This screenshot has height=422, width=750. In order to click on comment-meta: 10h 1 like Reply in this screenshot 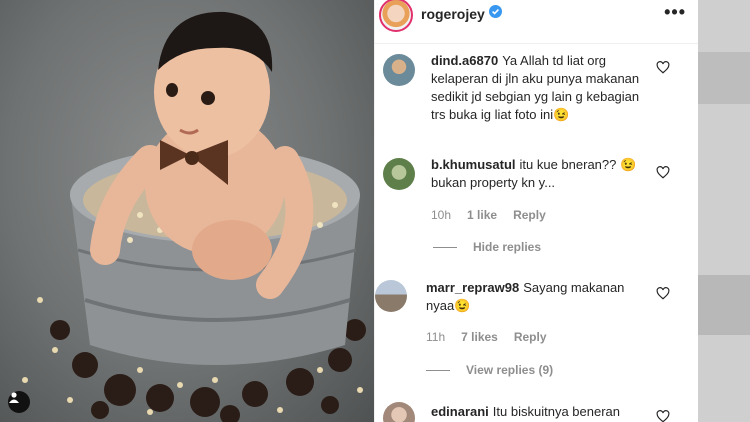, I will do `click(488, 215)`.